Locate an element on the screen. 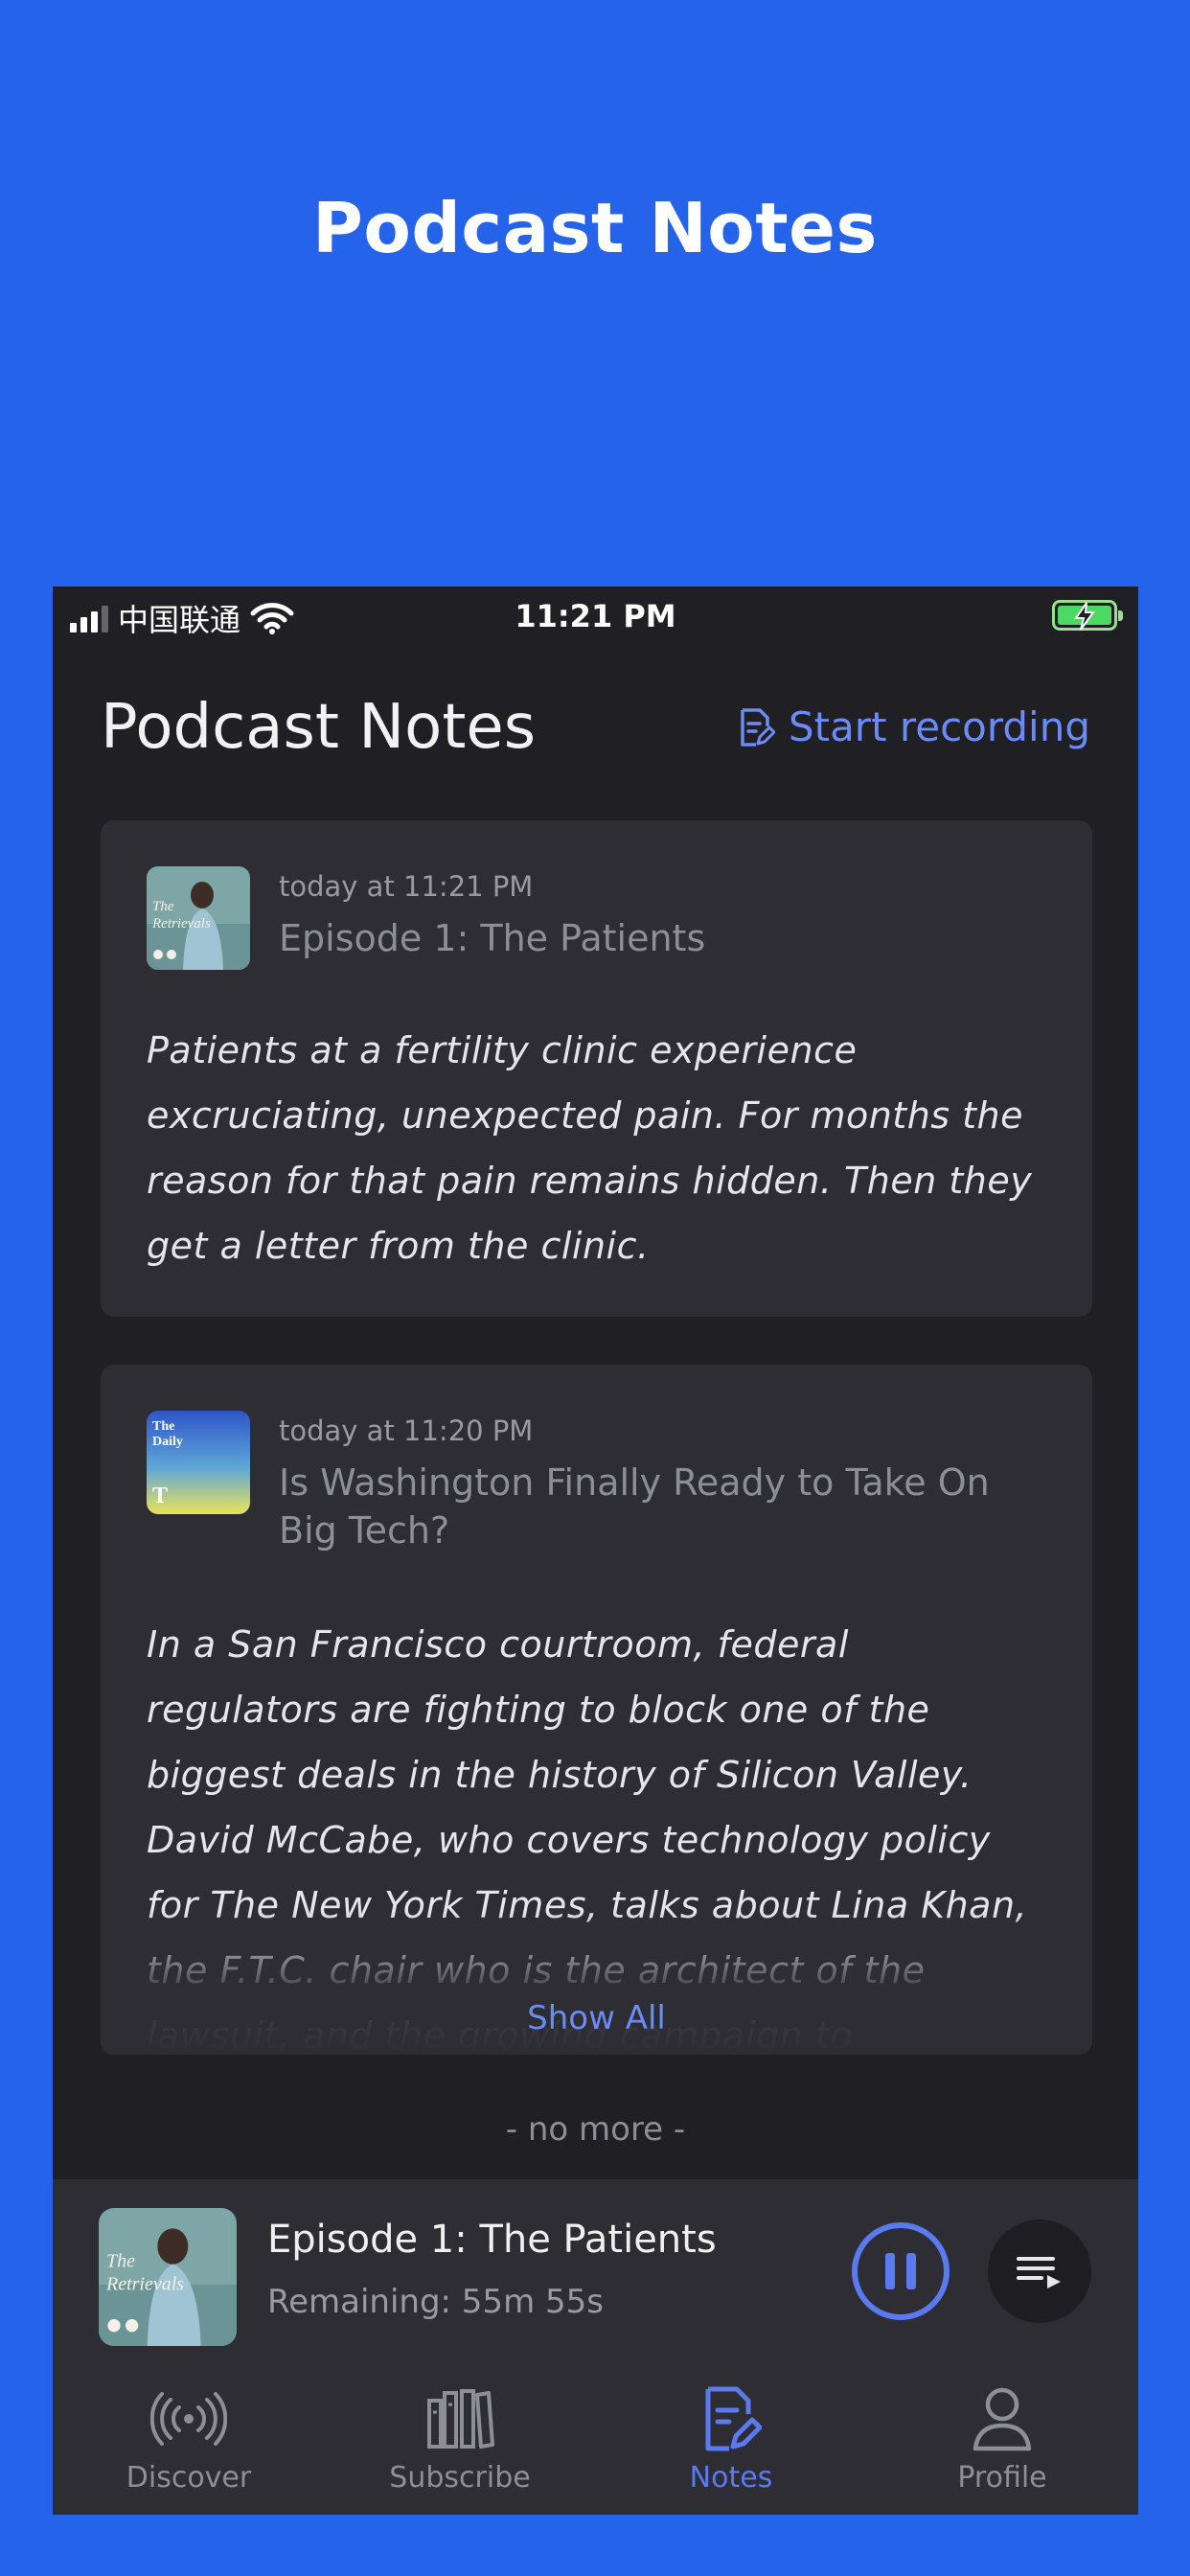 The width and height of the screenshot is (1190, 2576). status-bar: 中国联通 11:21 PM is located at coordinates (595, 616).